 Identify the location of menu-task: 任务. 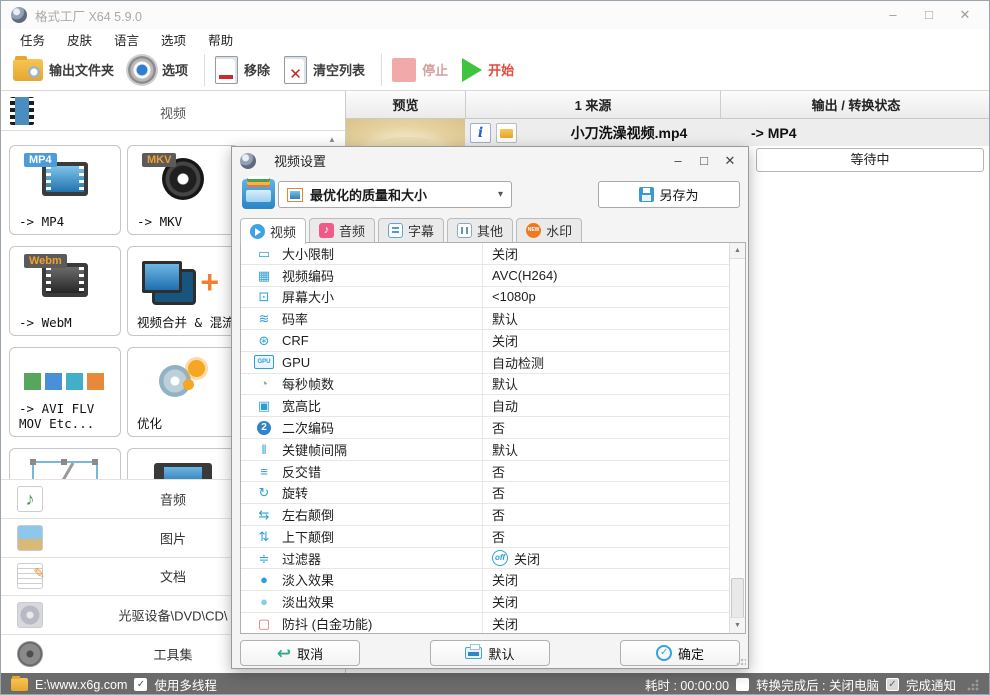
(32, 39).